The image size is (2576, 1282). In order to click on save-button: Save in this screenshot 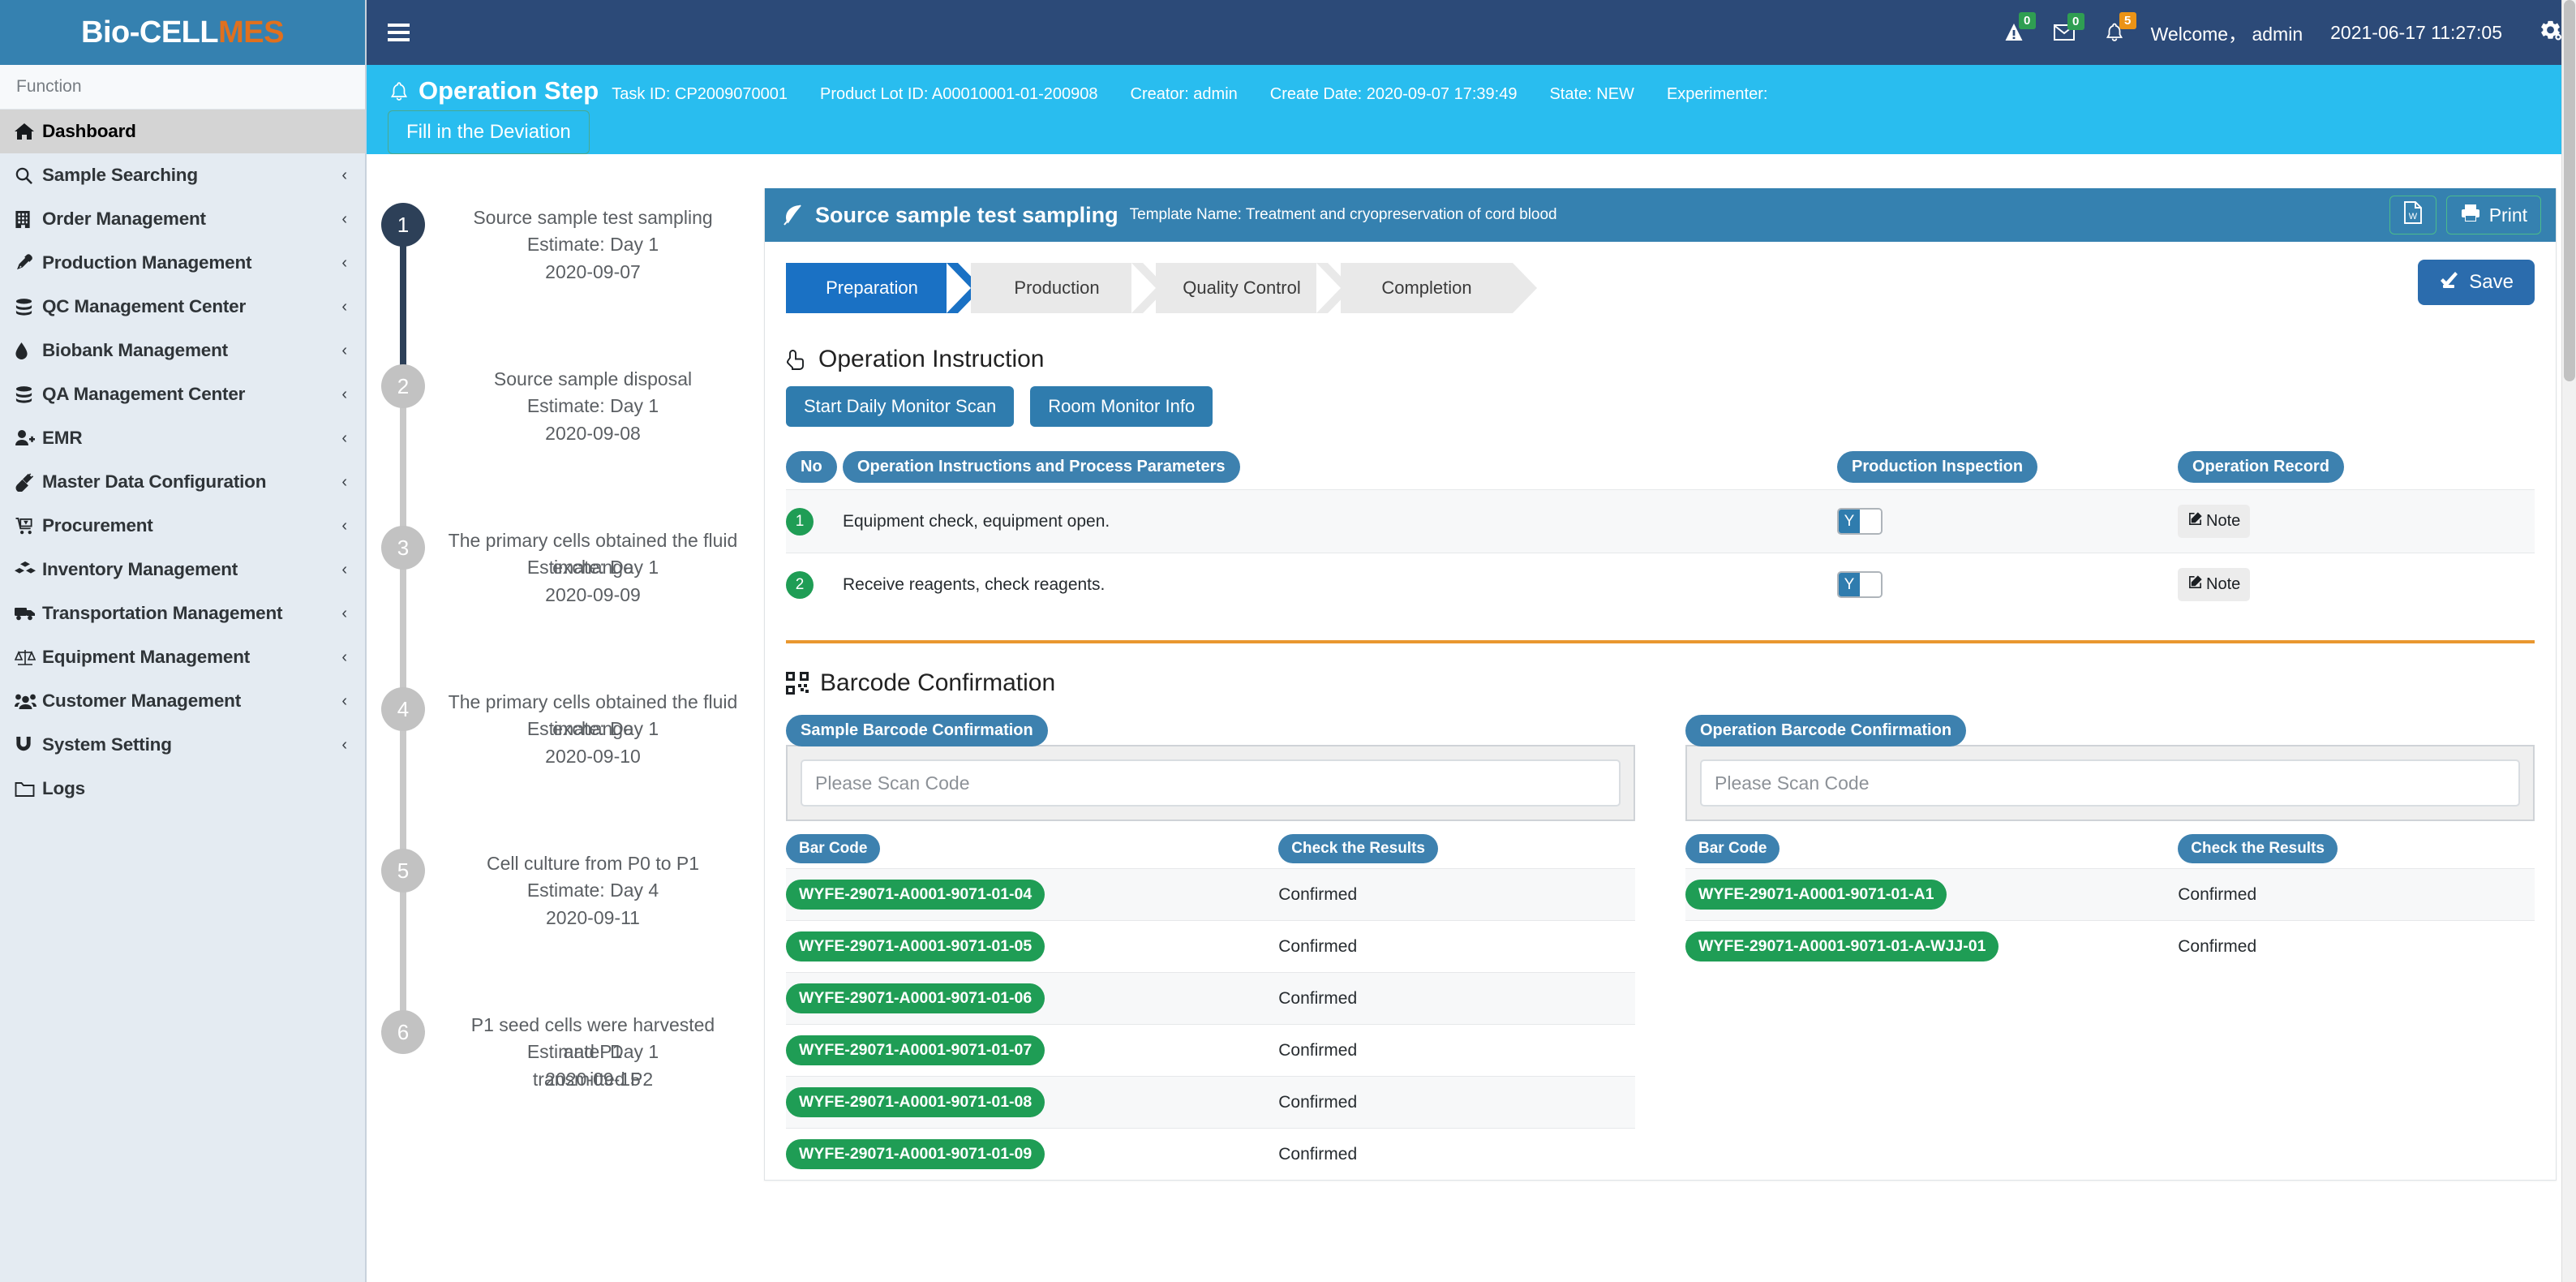, I will do `click(2476, 282)`.